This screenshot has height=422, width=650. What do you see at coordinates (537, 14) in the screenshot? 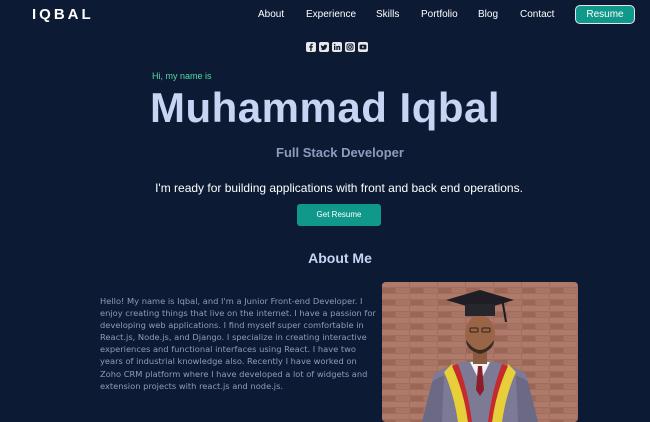
I see `nav-link-contact: Contact` at bounding box center [537, 14].